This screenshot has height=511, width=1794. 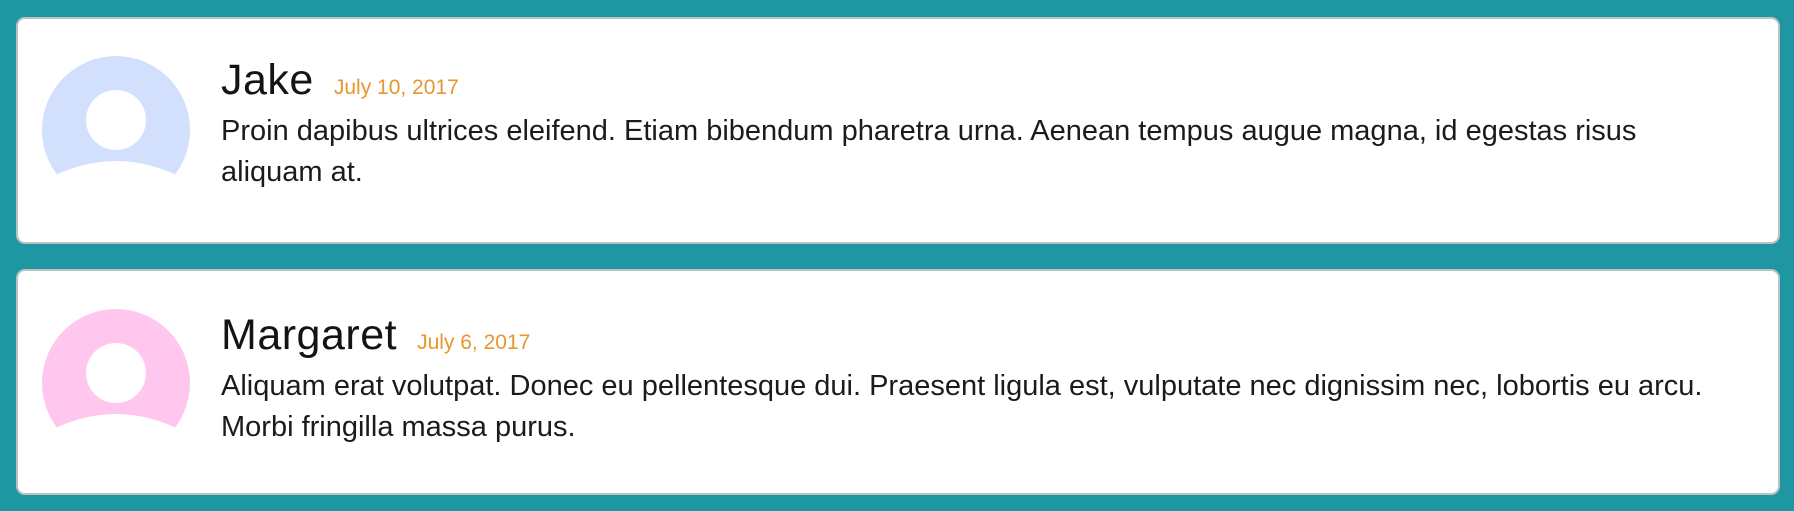 I want to click on author-name: Jake, so click(x=267, y=80).